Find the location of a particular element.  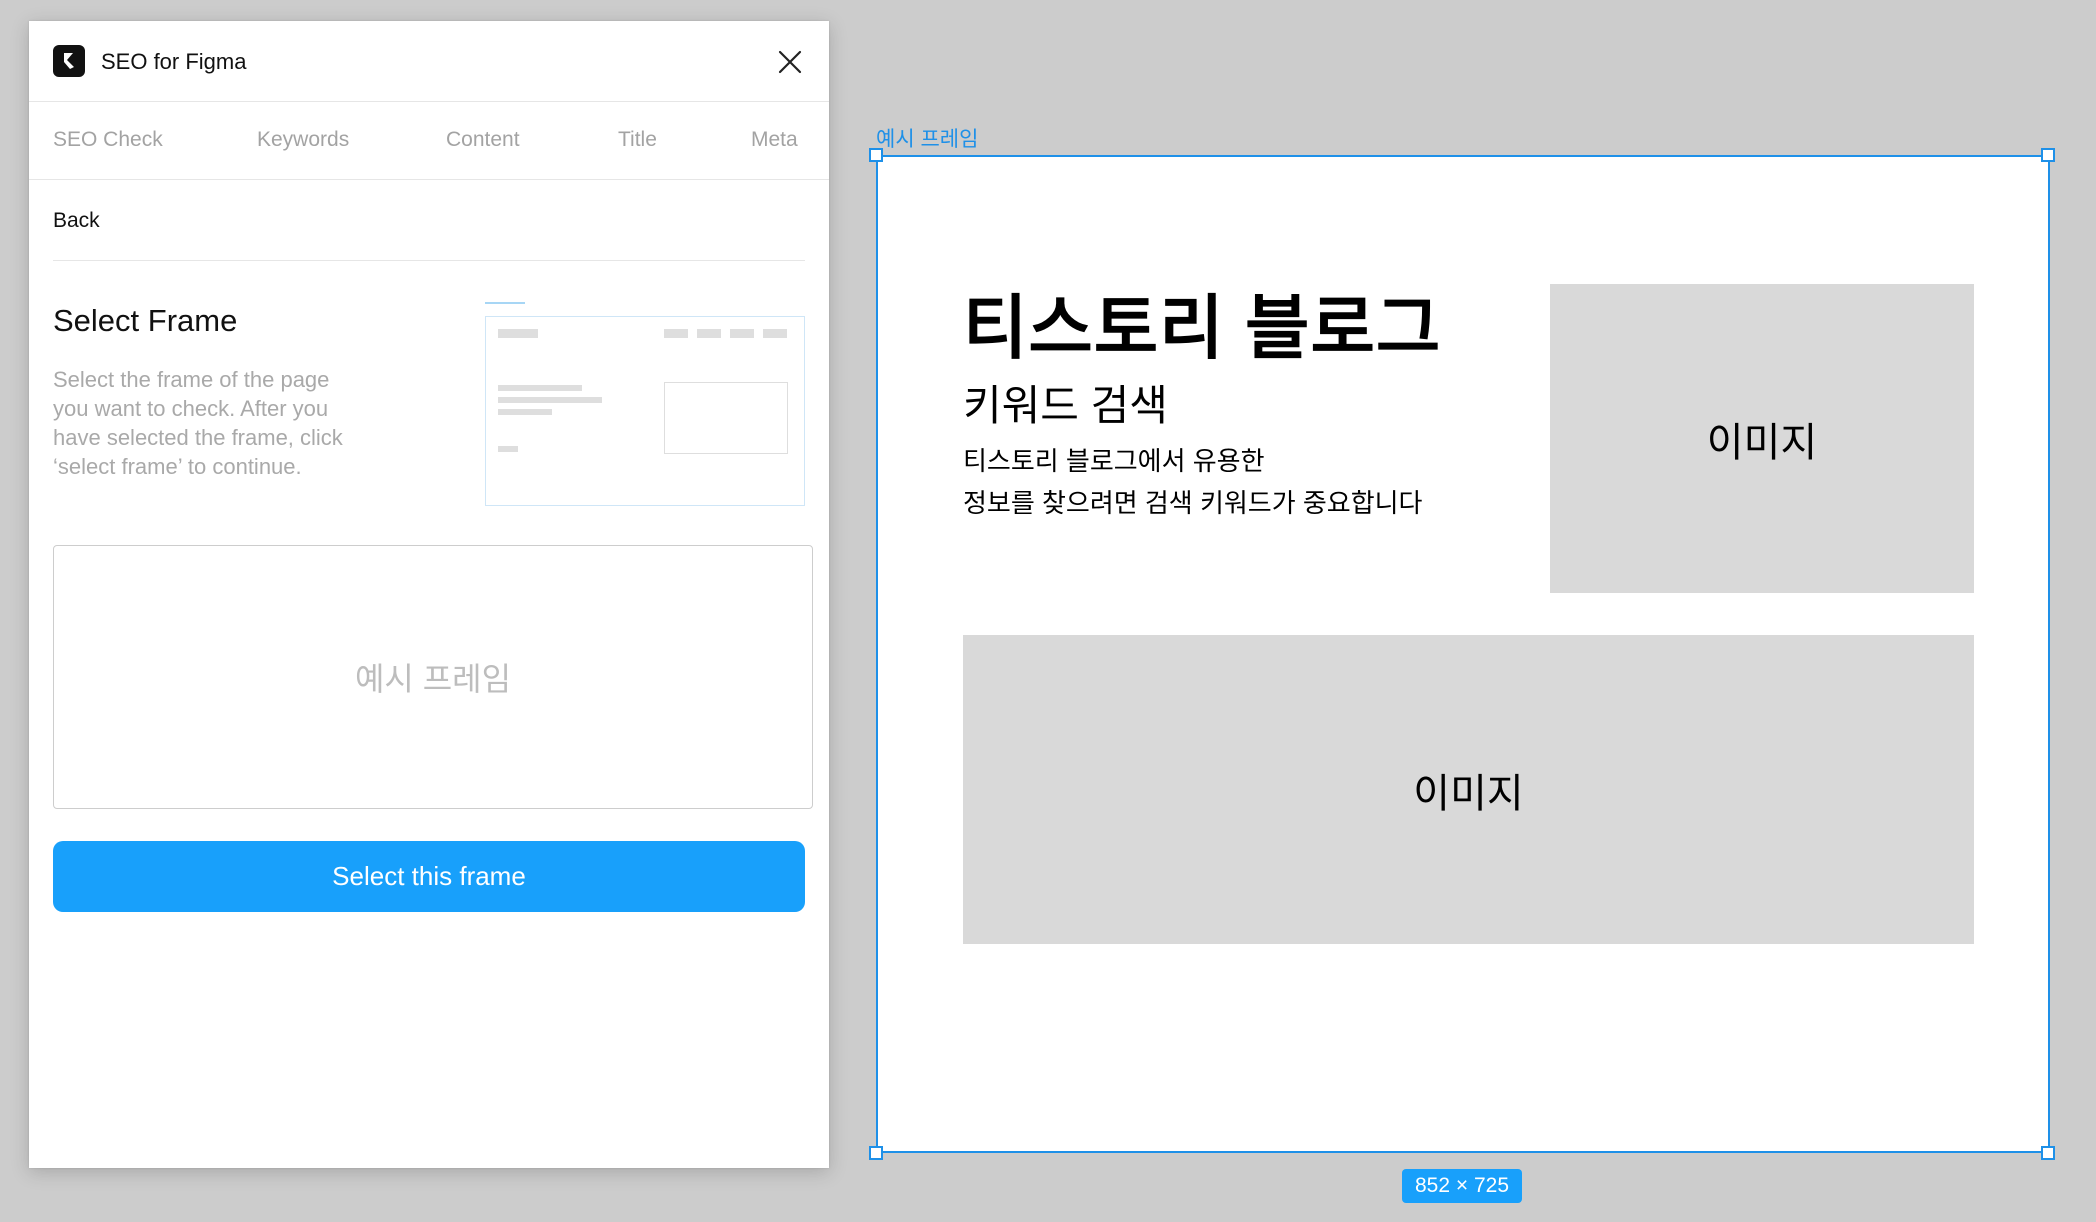

illustration-image is located at coordinates (726, 418).